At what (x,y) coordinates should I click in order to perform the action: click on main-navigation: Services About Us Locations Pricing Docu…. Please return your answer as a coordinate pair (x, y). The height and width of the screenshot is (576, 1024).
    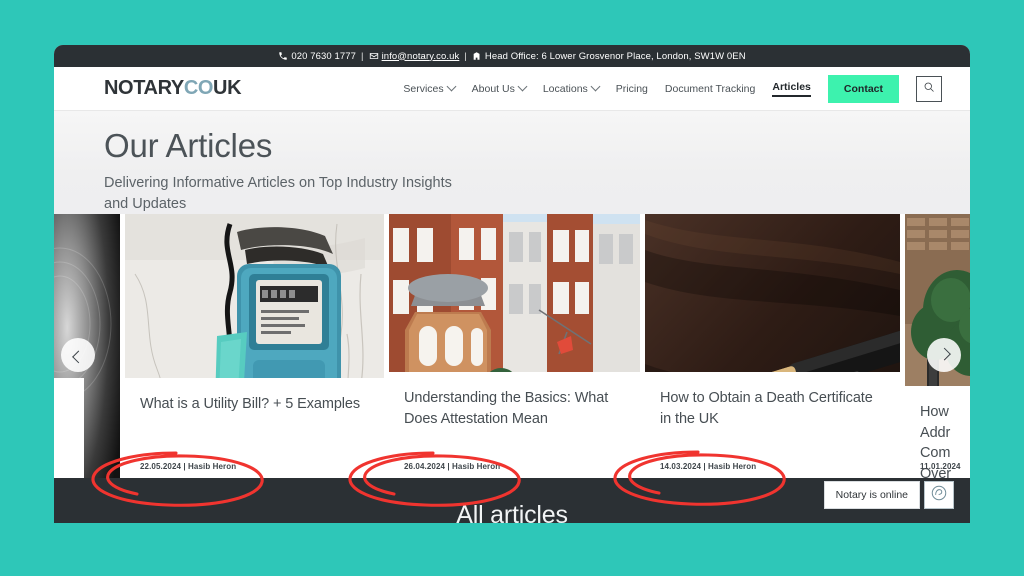
    Looking at the image, I should click on (672, 88).